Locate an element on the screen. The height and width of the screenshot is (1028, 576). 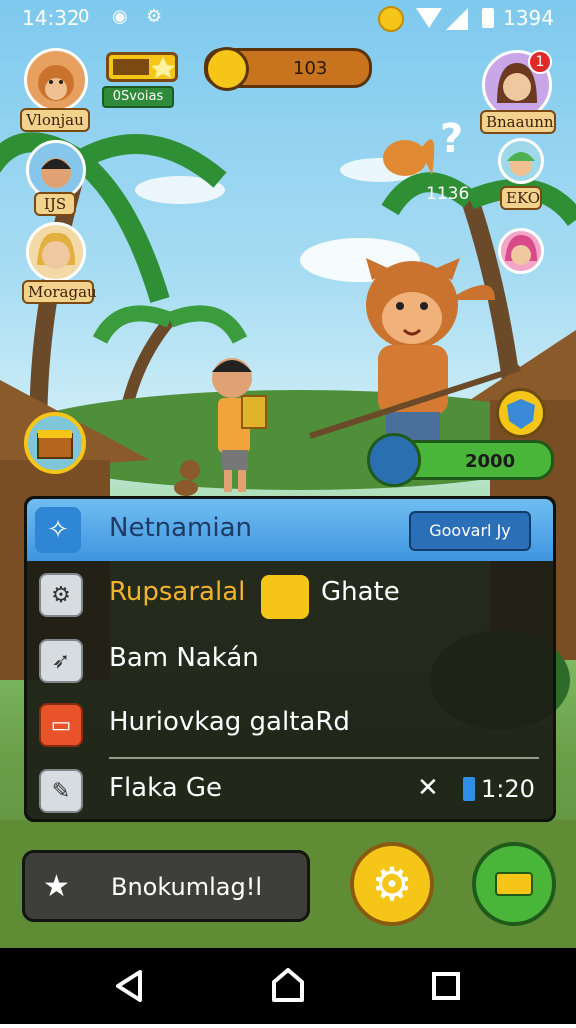
sparkle-icon: ✕ is located at coordinates (428, 788).